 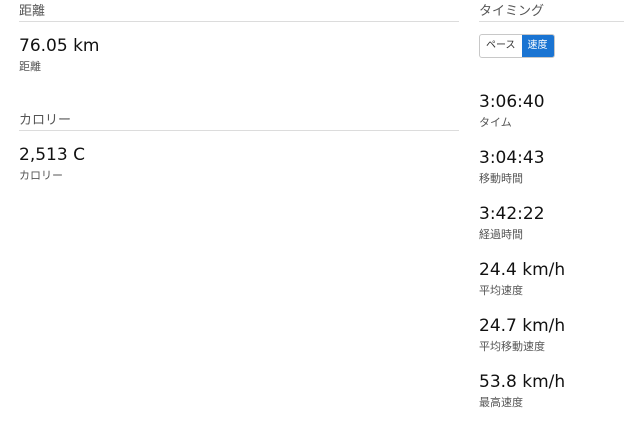 What do you see at coordinates (537, 46) in the screenshot?
I see `toggle-speed-button: 速度` at bounding box center [537, 46].